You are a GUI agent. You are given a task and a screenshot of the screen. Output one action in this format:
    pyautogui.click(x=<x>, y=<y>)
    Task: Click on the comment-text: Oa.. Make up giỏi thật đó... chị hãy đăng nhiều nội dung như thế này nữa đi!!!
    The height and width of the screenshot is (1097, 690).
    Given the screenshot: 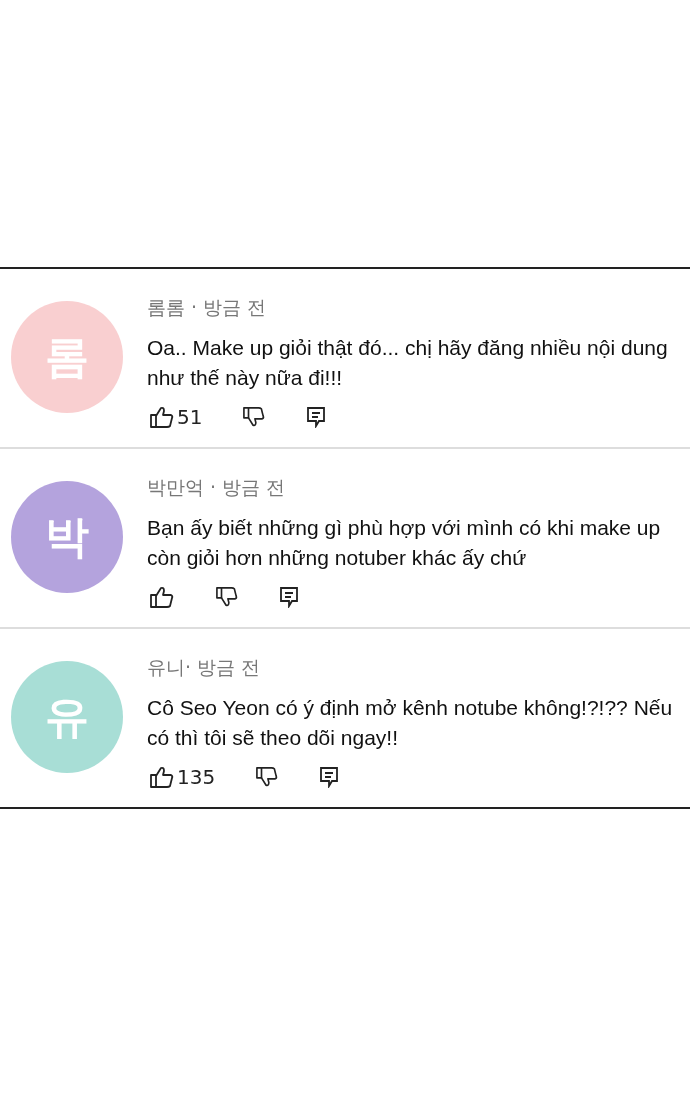 What is the action you would take?
    pyautogui.click(x=408, y=363)
    